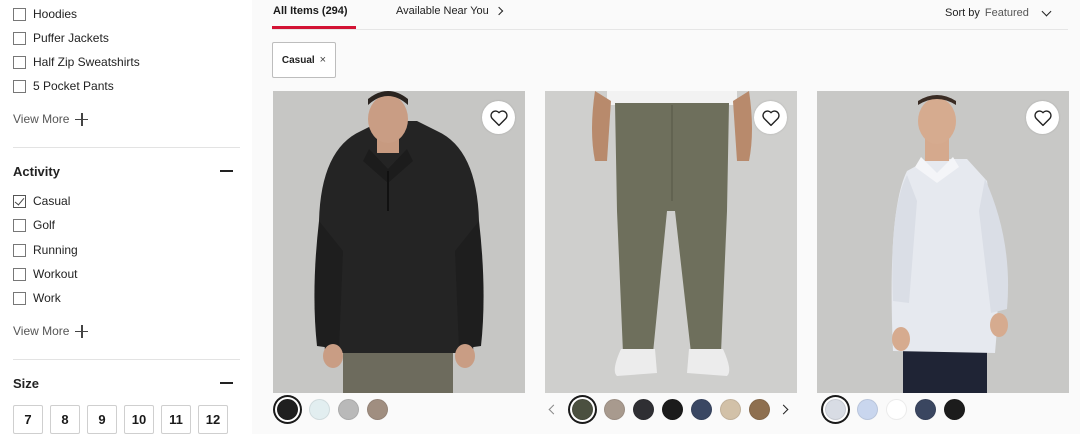 The image size is (1080, 434). I want to click on size-options: 7 8 9 10 11 12, so click(120, 419).